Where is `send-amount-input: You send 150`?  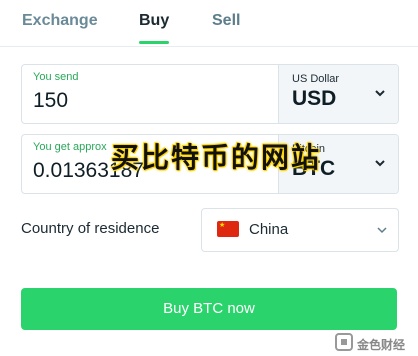 send-amount-input: You send 150 is located at coordinates (150, 94).